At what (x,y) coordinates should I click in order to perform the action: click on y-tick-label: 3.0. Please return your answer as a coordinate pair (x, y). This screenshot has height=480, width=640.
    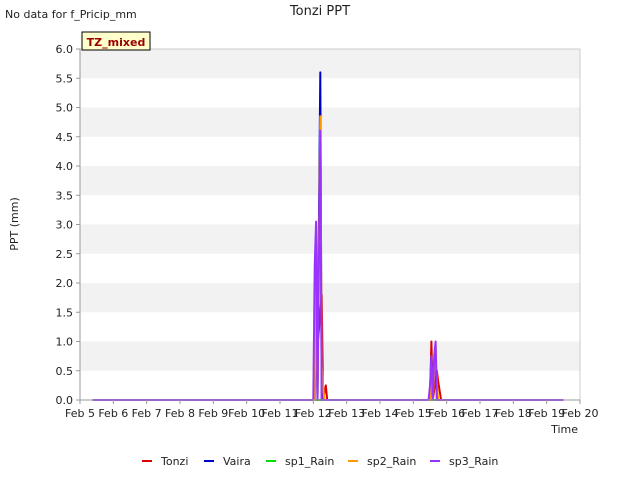
    Looking at the image, I should click on (65, 225).